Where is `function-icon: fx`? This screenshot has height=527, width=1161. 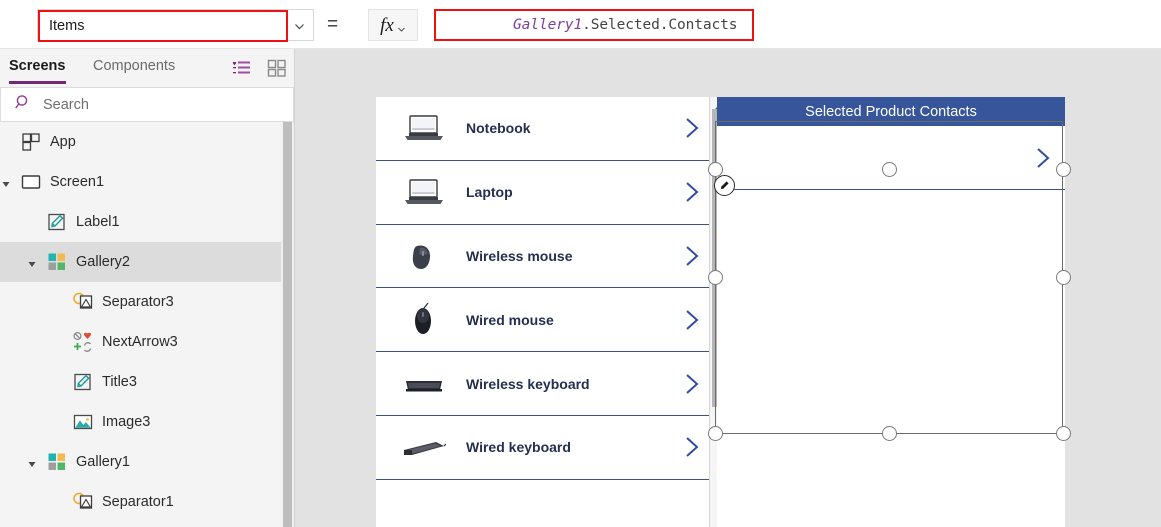
function-icon: fx is located at coordinates (387, 25).